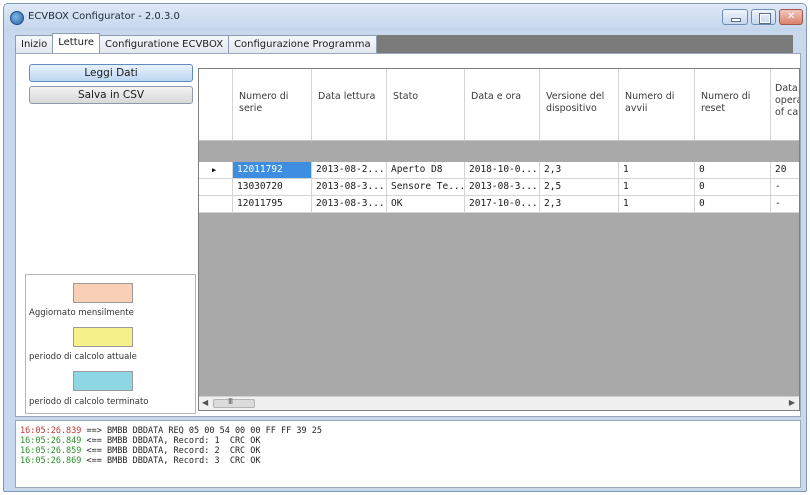 The width and height of the screenshot is (810, 495). What do you see at coordinates (89, 402) in the screenshot?
I see `legend-label-terminated: periodo di calcolo terminato` at bounding box center [89, 402].